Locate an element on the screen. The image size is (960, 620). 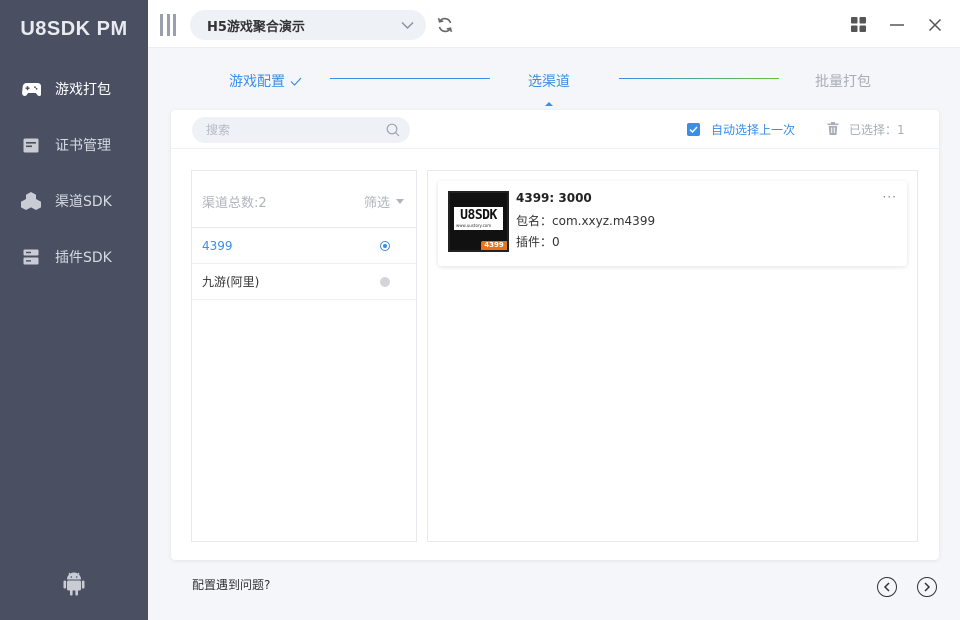
filter-dropdown: 筛选 is located at coordinates (384, 201).